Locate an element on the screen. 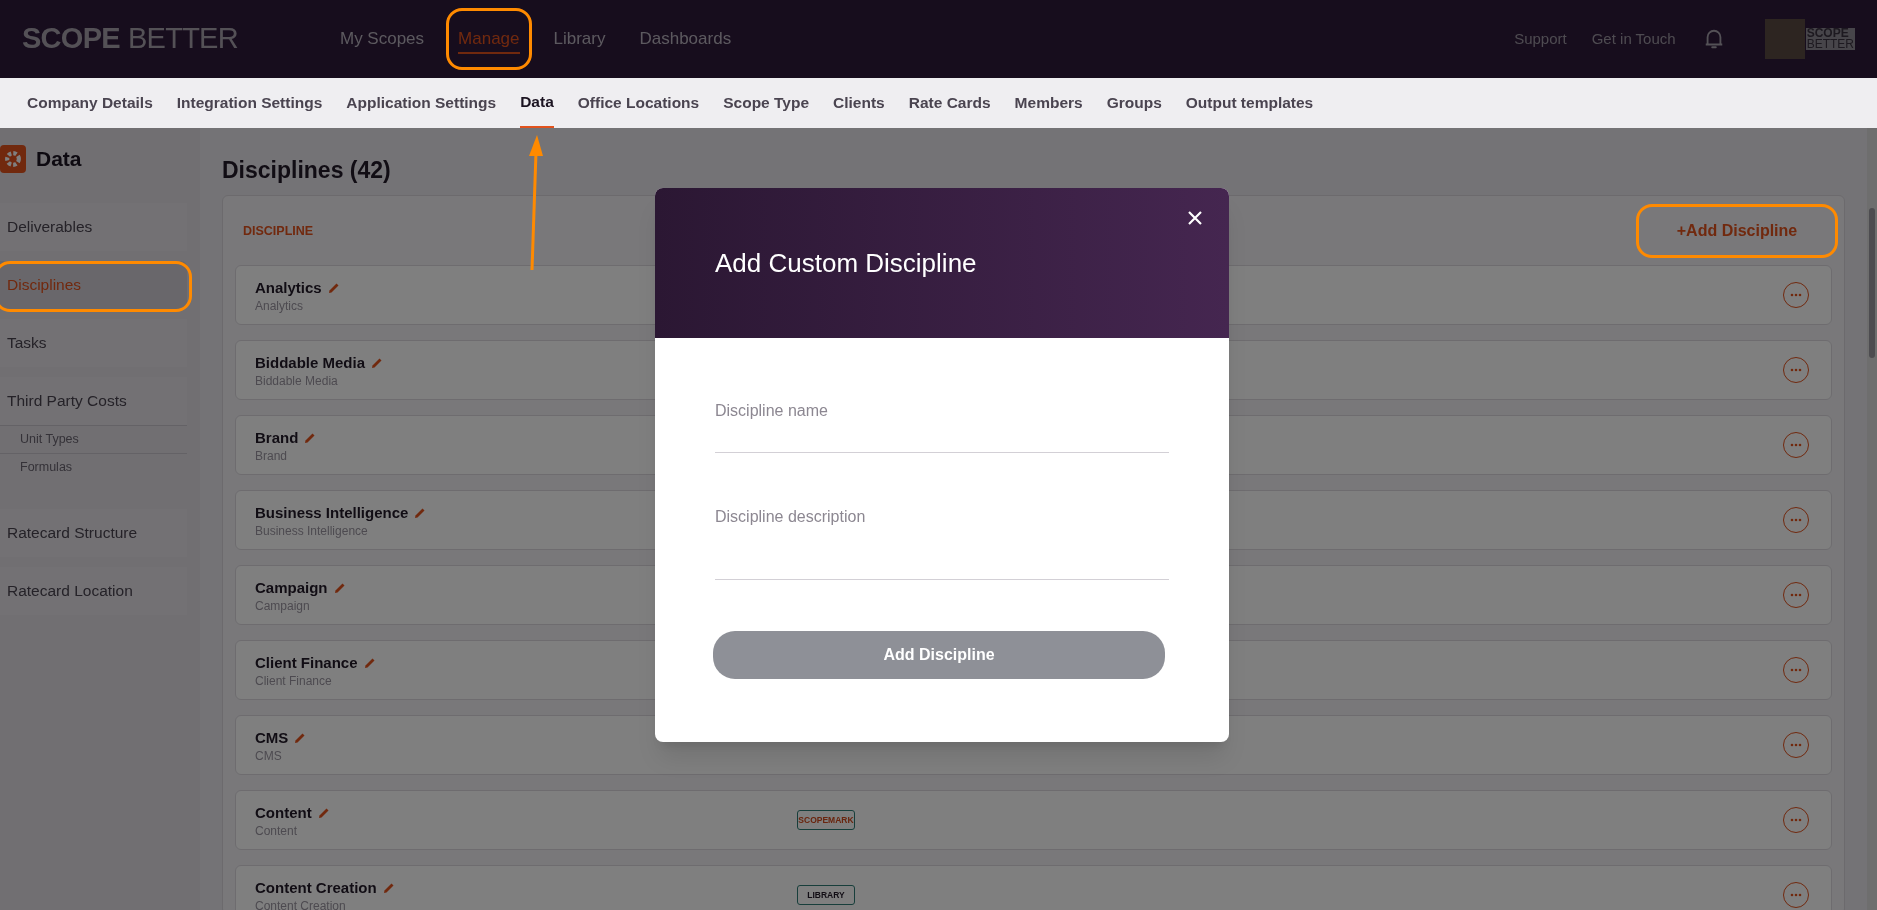  discipline-name: Content Creation is located at coordinates (316, 887).